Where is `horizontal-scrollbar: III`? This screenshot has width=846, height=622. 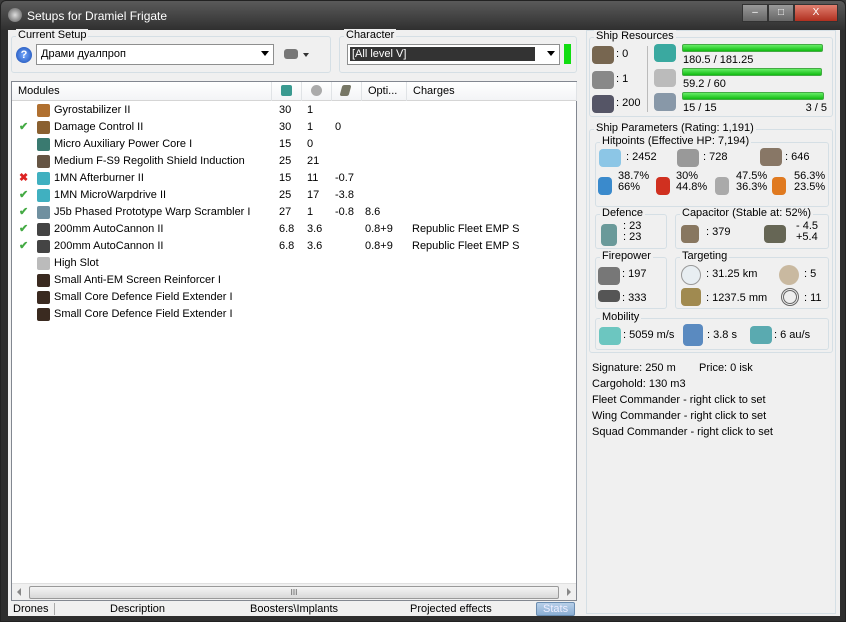
horizontal-scrollbar: III is located at coordinates (294, 591).